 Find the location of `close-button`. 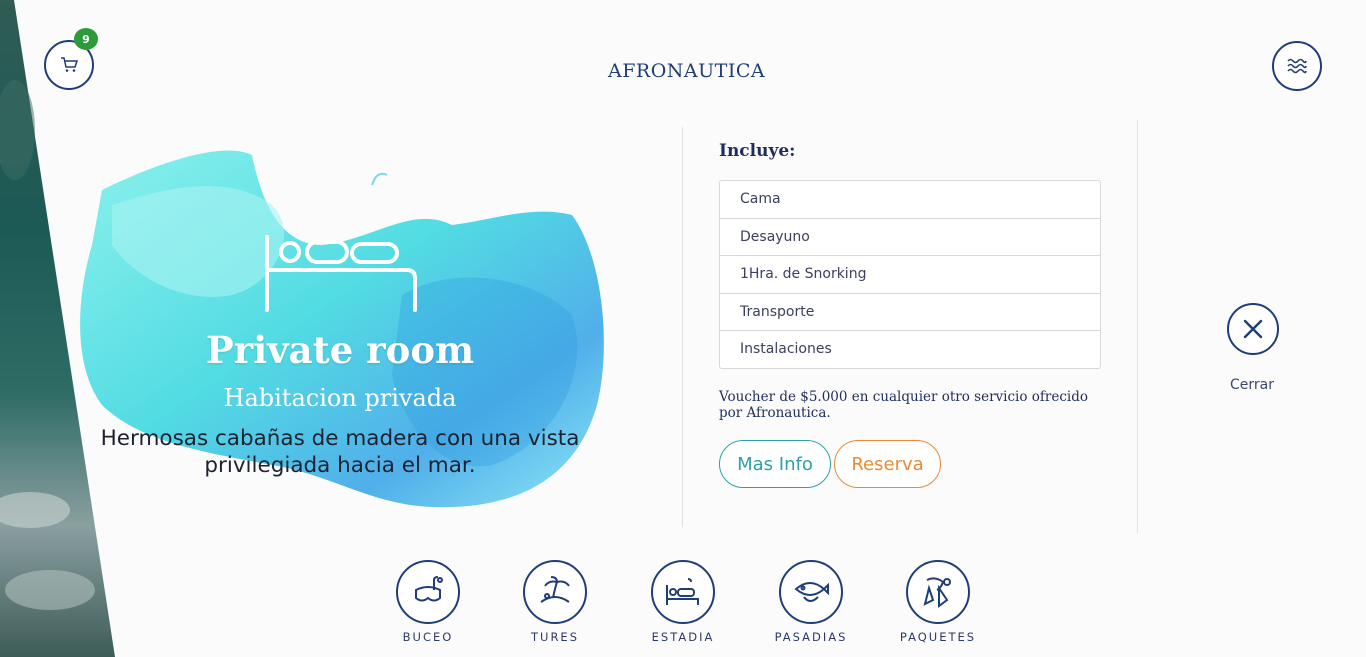

close-button is located at coordinates (1253, 329).